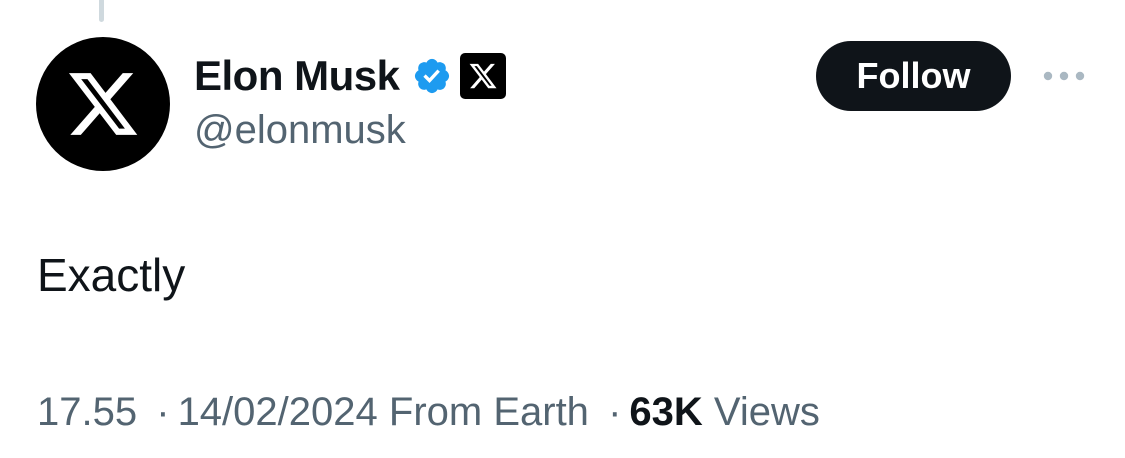 This screenshot has height=458, width=1125. I want to click on views-label: Views, so click(766, 412).